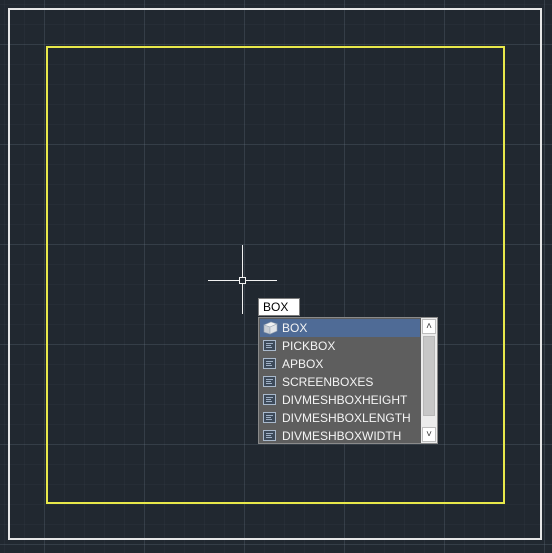 The image size is (552, 553). What do you see at coordinates (309, 346) in the screenshot?
I see `autocomplete-item-label: PICKBOX` at bounding box center [309, 346].